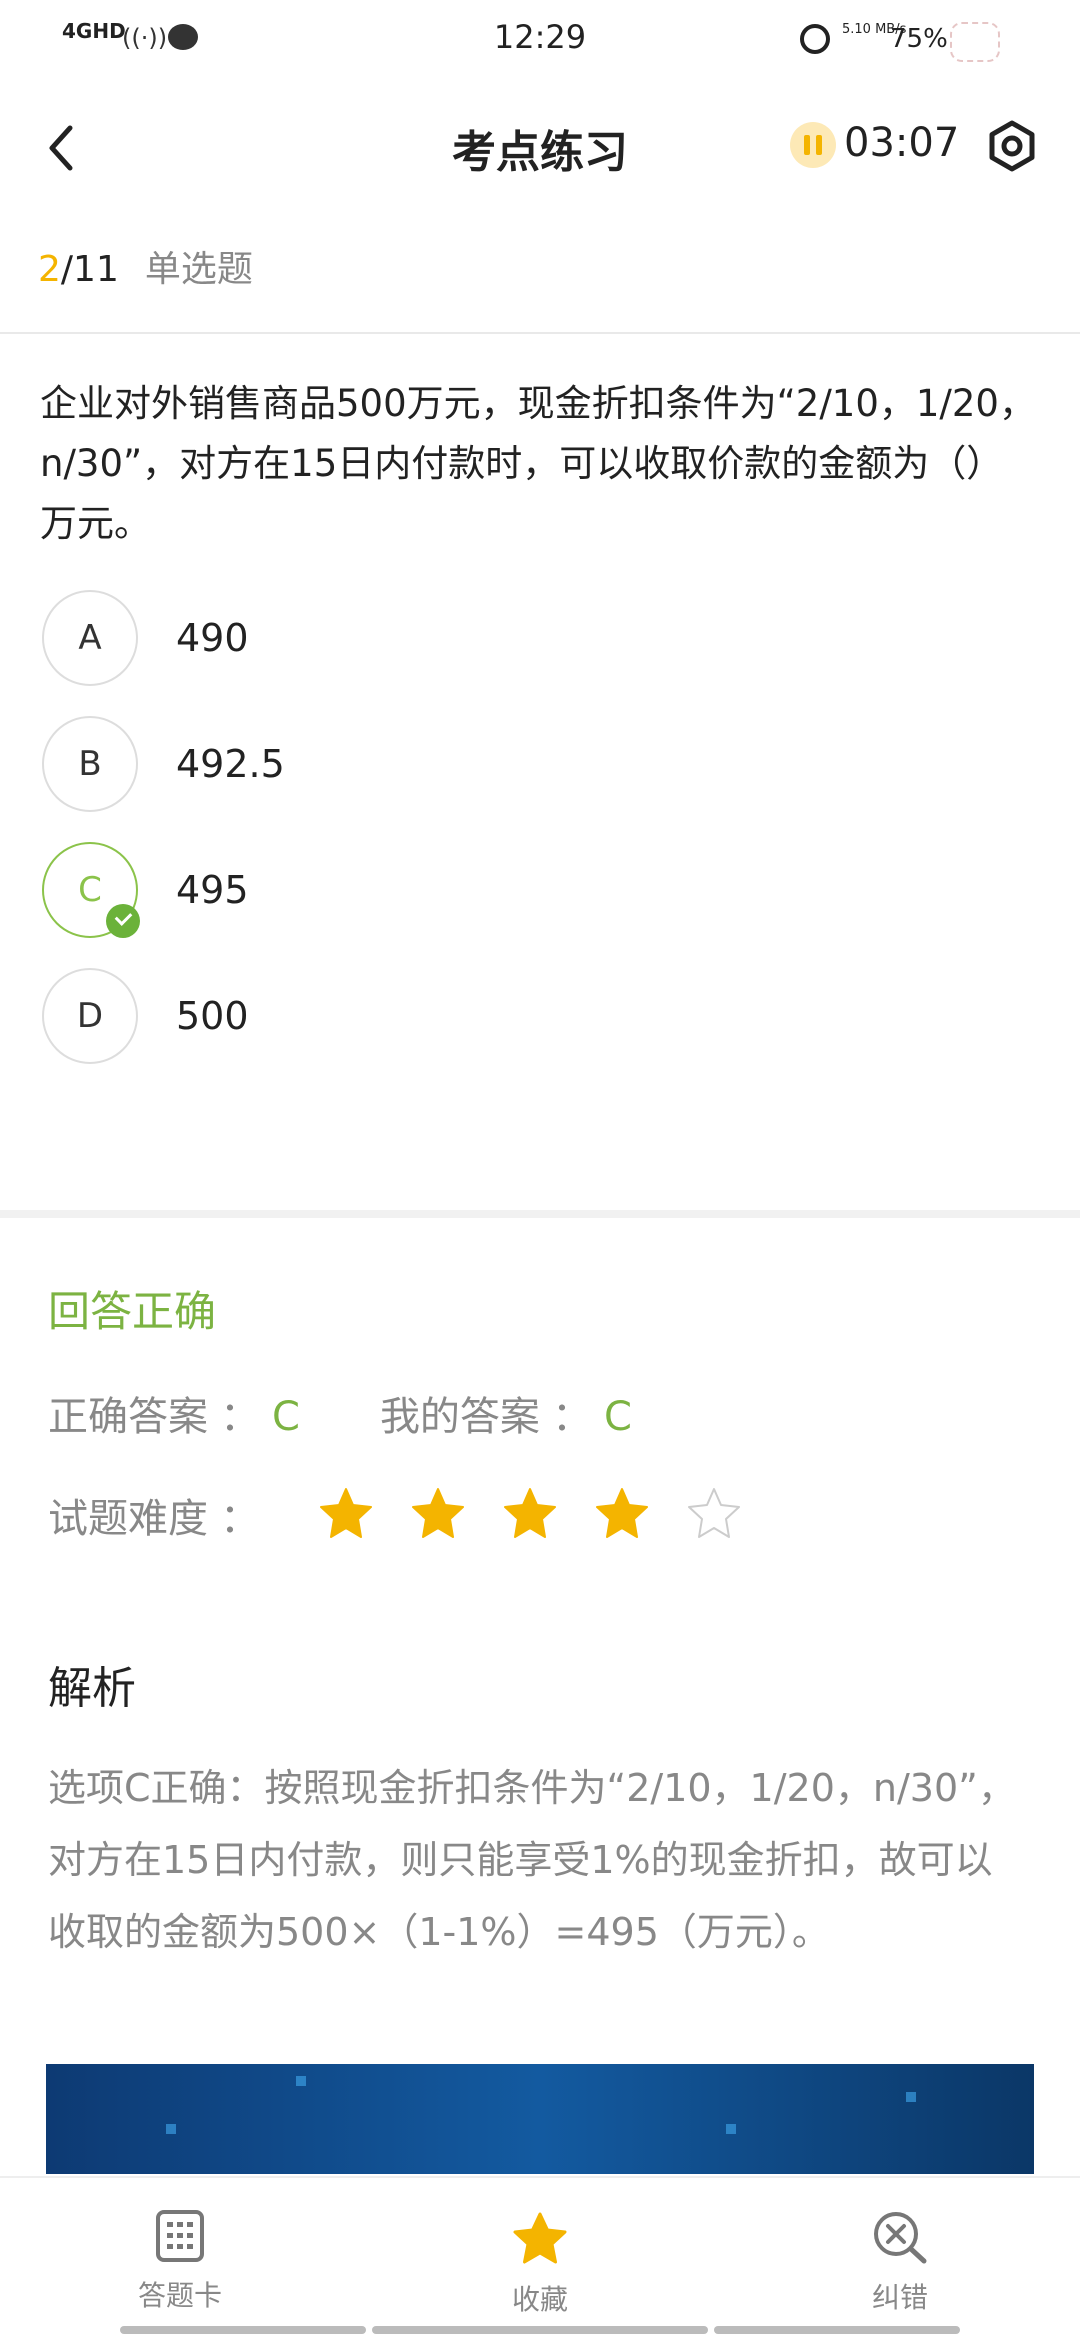 This screenshot has height=2342, width=1080. I want to click on my-answer: C, so click(617, 1417).